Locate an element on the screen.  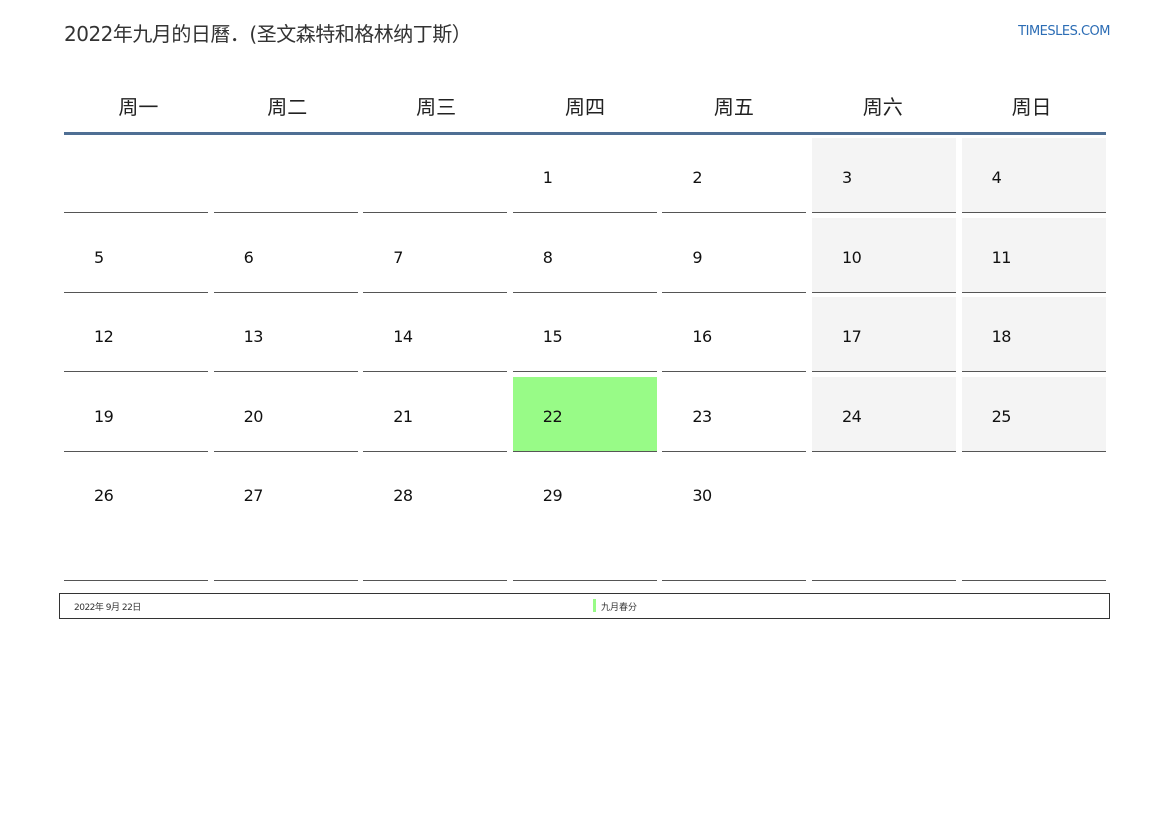
day-cell: 21 is located at coordinates (435, 414).